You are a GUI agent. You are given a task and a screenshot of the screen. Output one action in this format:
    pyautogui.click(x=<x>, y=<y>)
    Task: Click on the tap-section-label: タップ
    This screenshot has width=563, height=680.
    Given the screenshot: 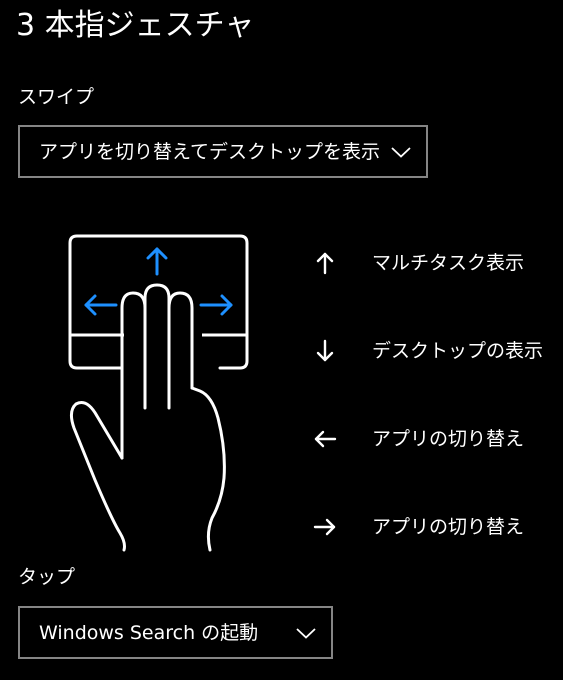 What is the action you would take?
    pyautogui.click(x=47, y=577)
    